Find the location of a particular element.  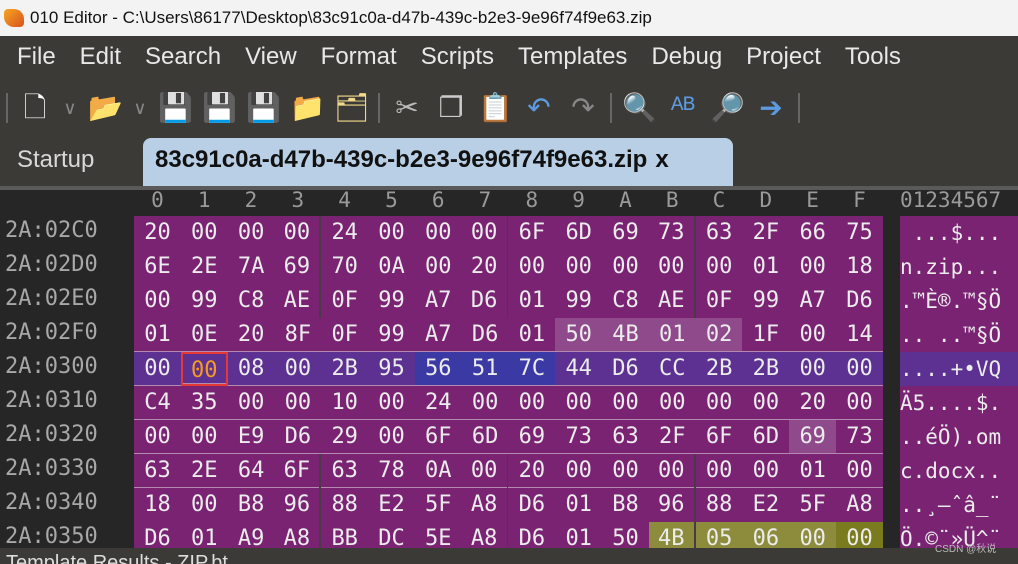

hex-byte: 0F is located at coordinates (719, 301).